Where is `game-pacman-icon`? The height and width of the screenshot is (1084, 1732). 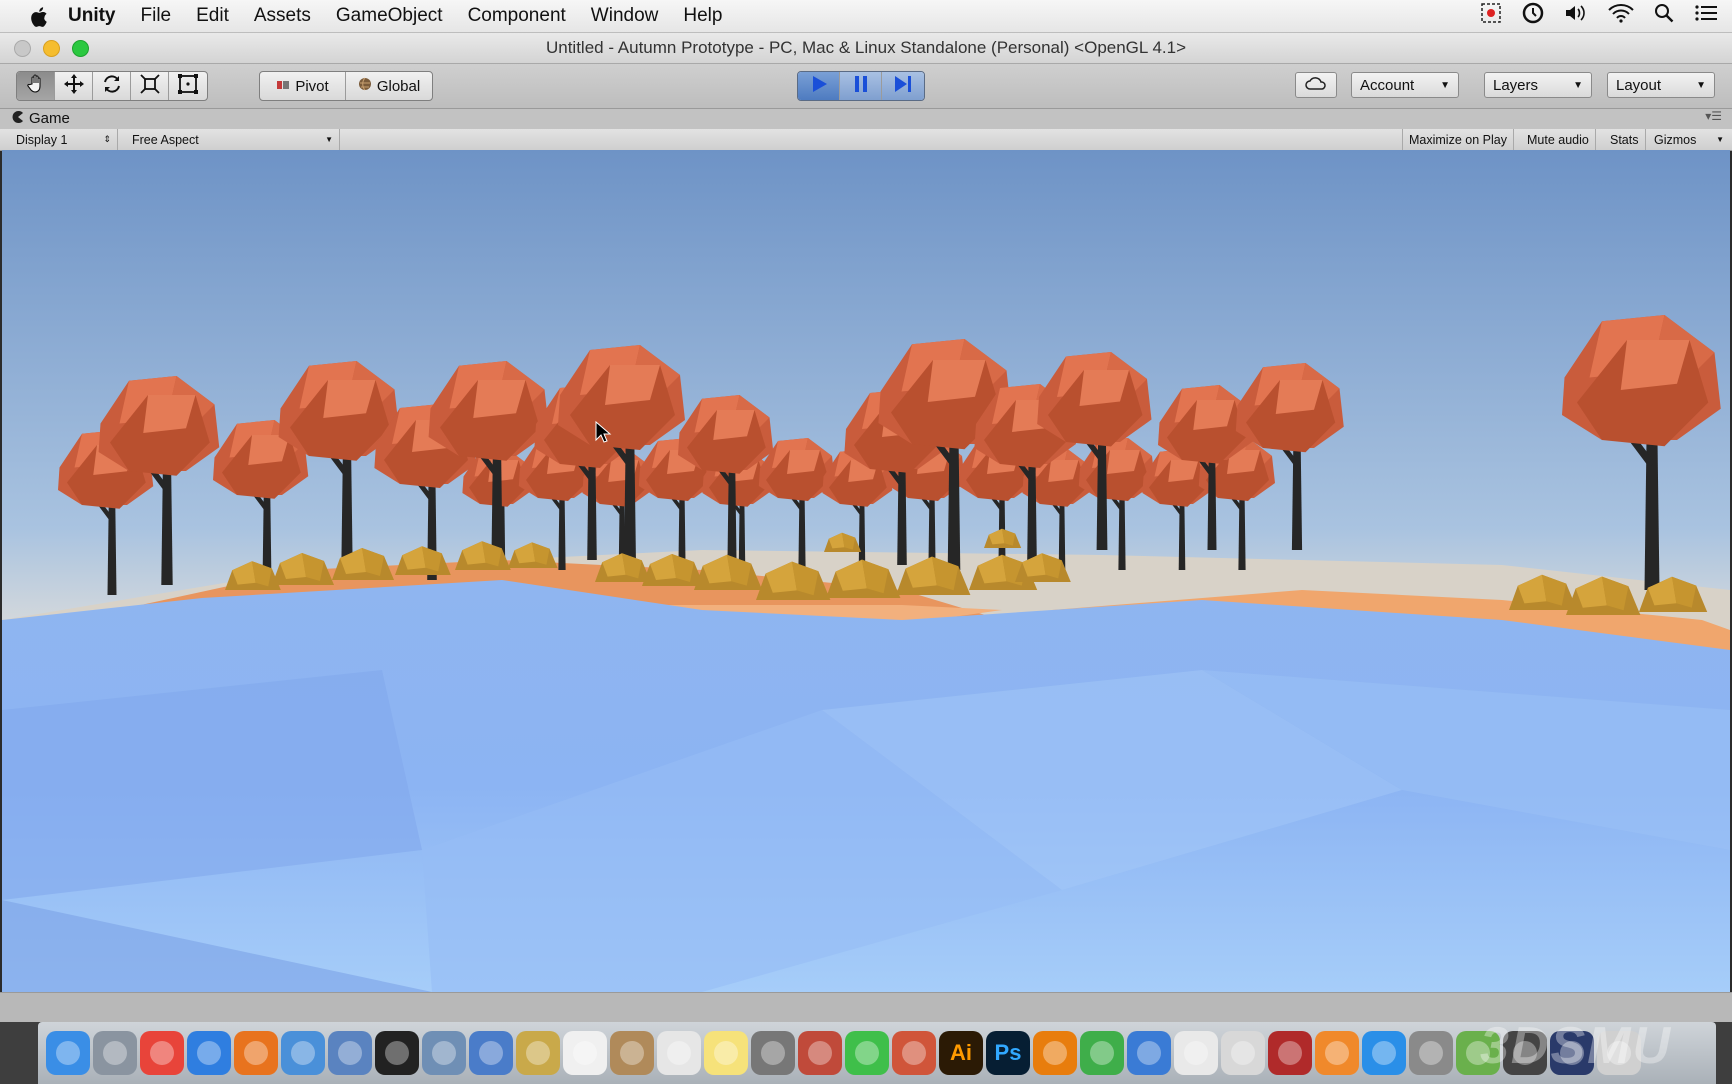
game-pacman-icon is located at coordinates (18, 118).